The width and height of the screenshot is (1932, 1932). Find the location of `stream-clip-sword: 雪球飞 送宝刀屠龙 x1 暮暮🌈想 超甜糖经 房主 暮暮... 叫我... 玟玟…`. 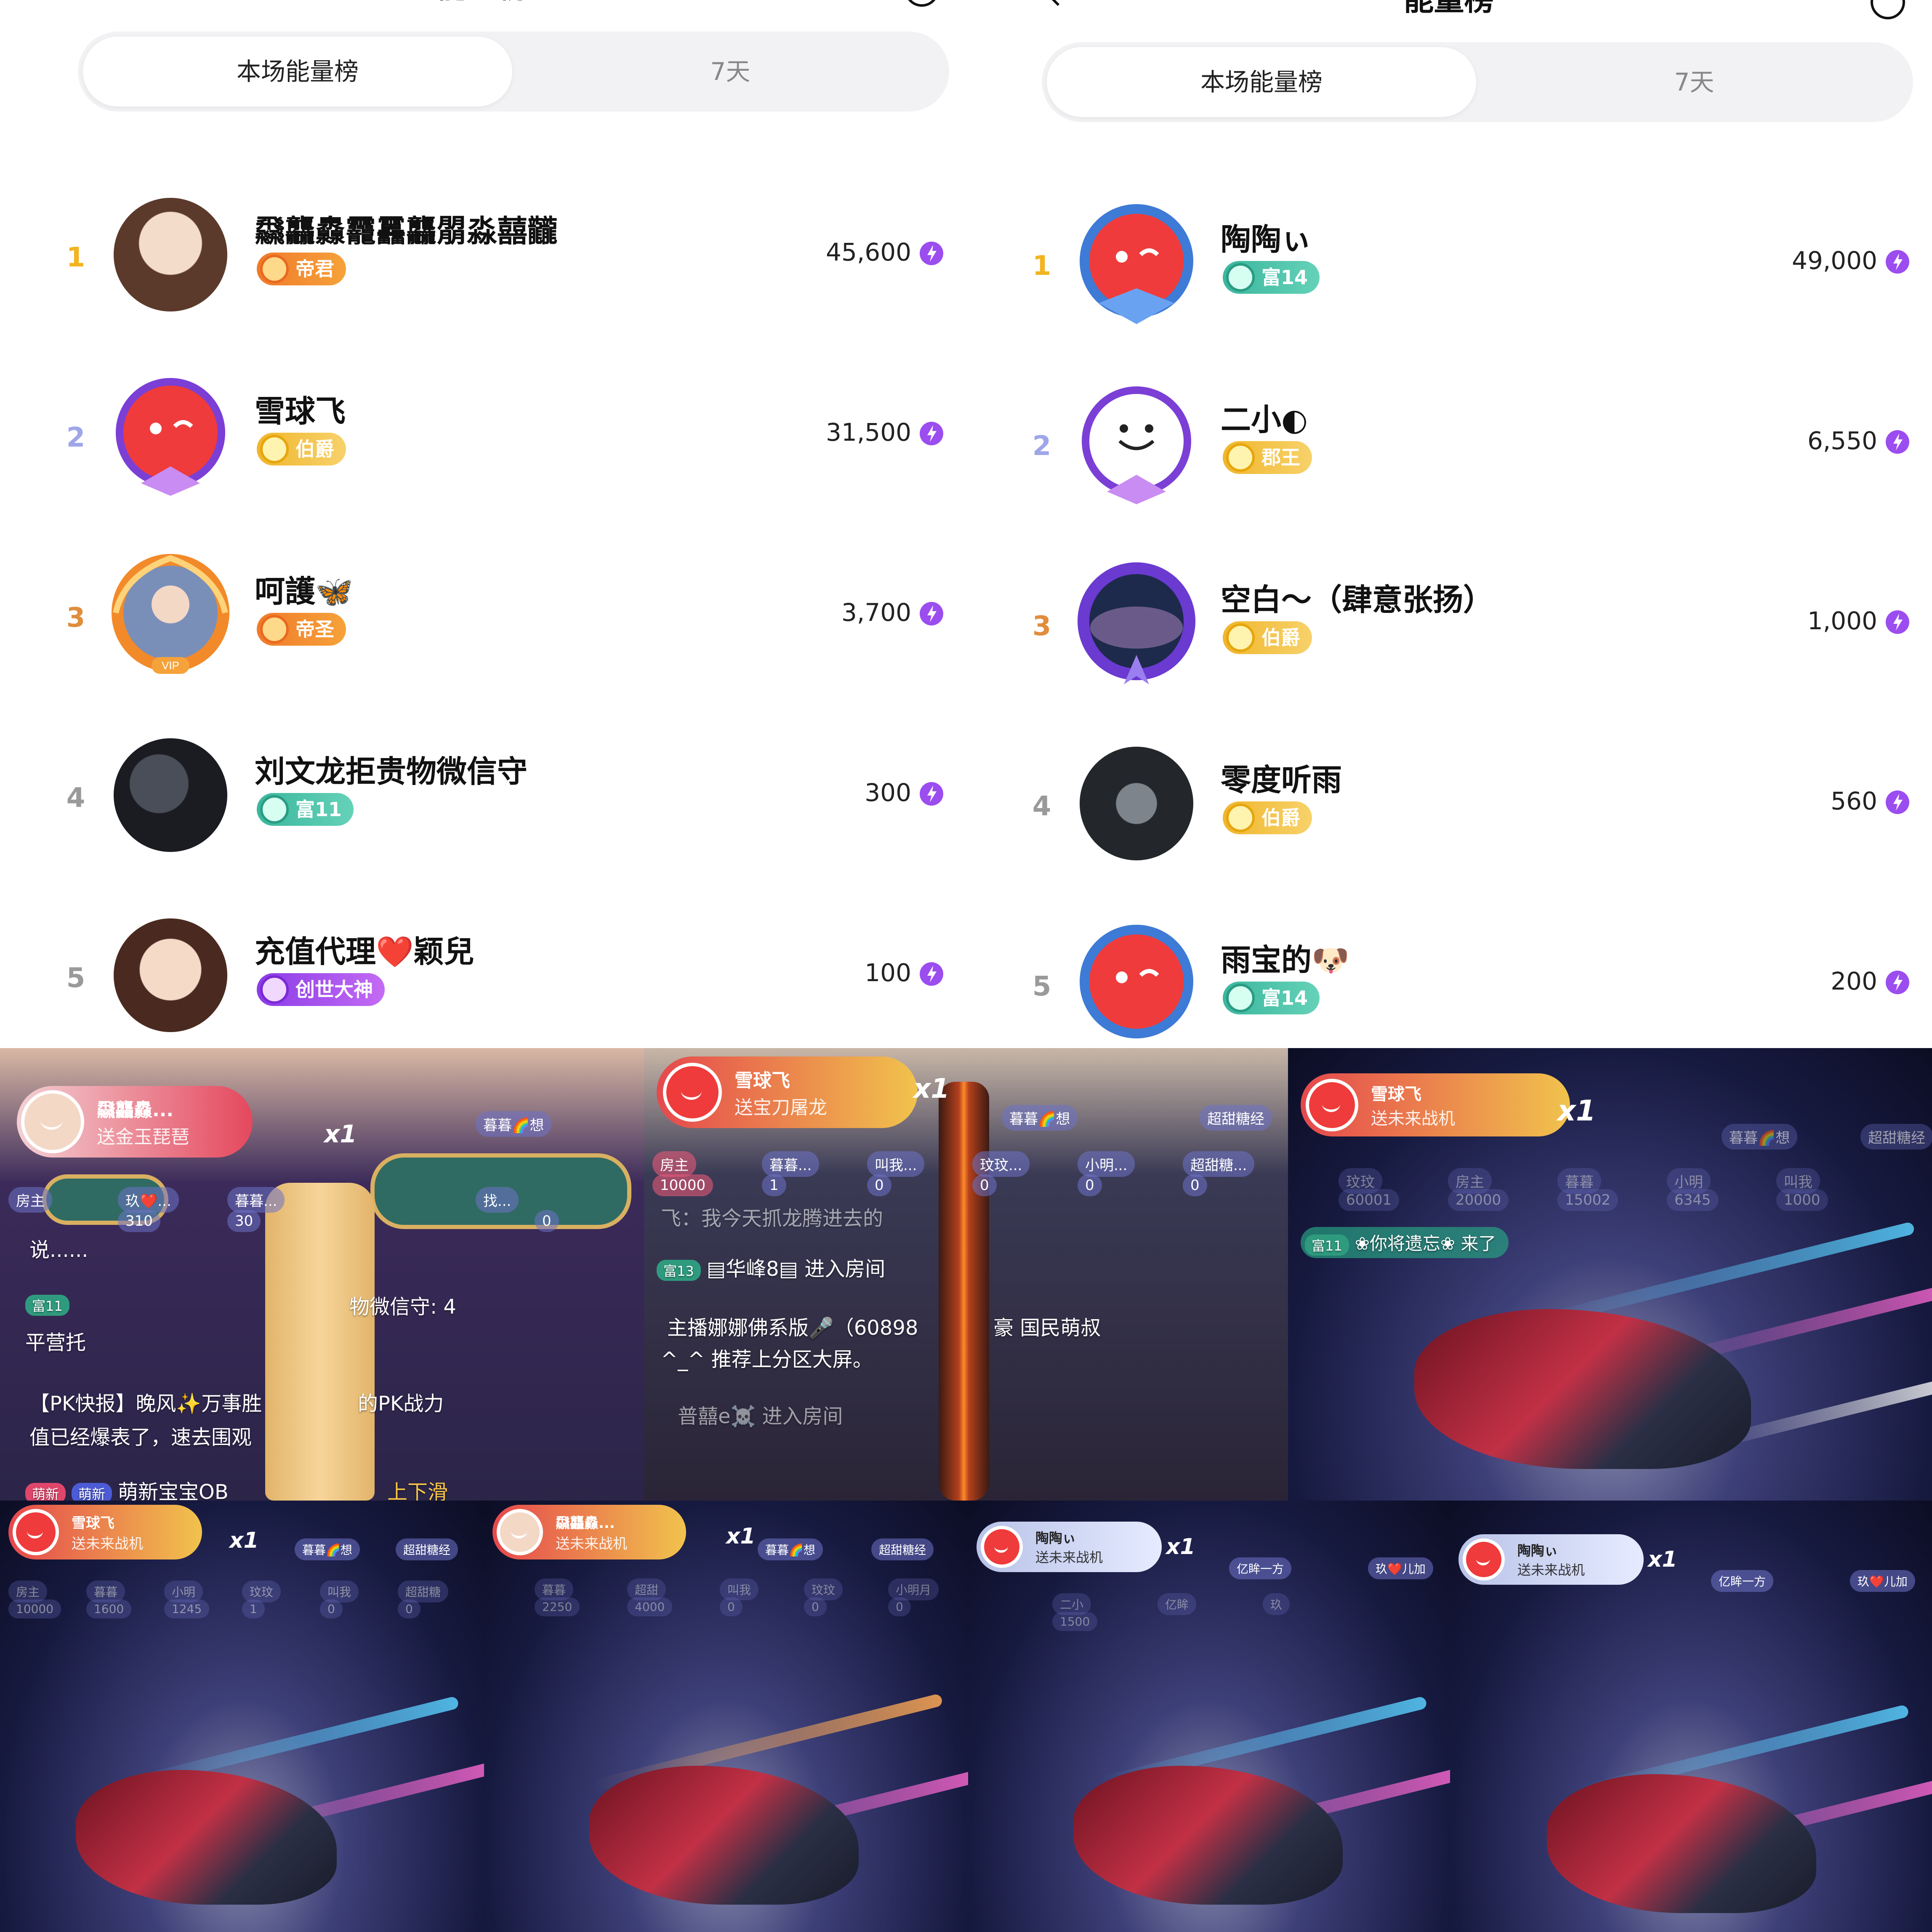

stream-clip-sword: 雪球飞 送宝刀屠龙 x1 暮暮🌈想 超甜糖经 房主 暮暮... 叫我... 玟玟… is located at coordinates (966, 1275).